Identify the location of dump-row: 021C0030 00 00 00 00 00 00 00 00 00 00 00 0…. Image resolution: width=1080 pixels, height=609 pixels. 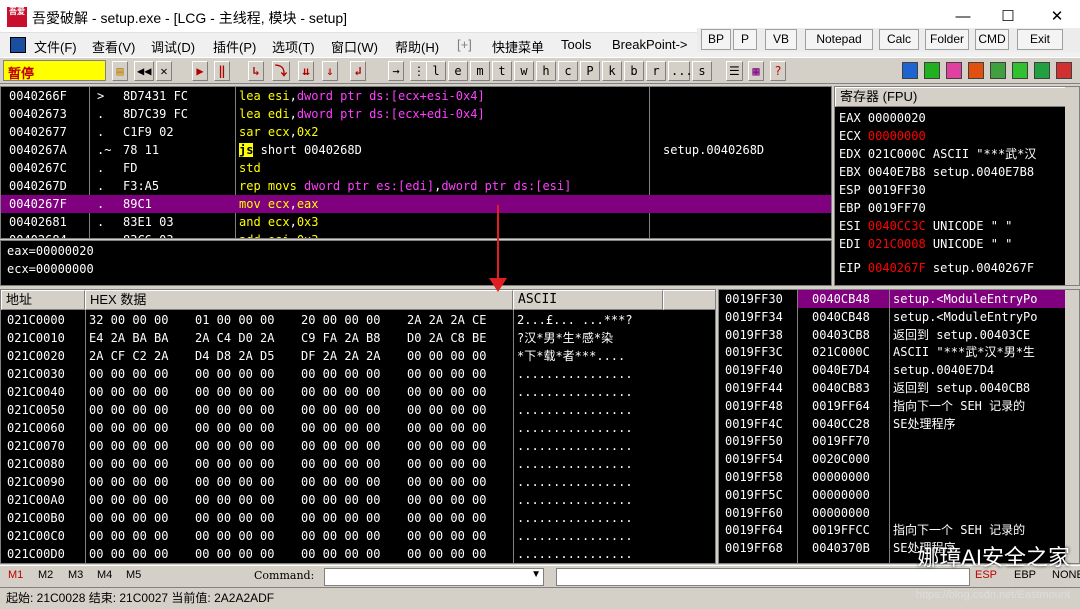
(358, 374).